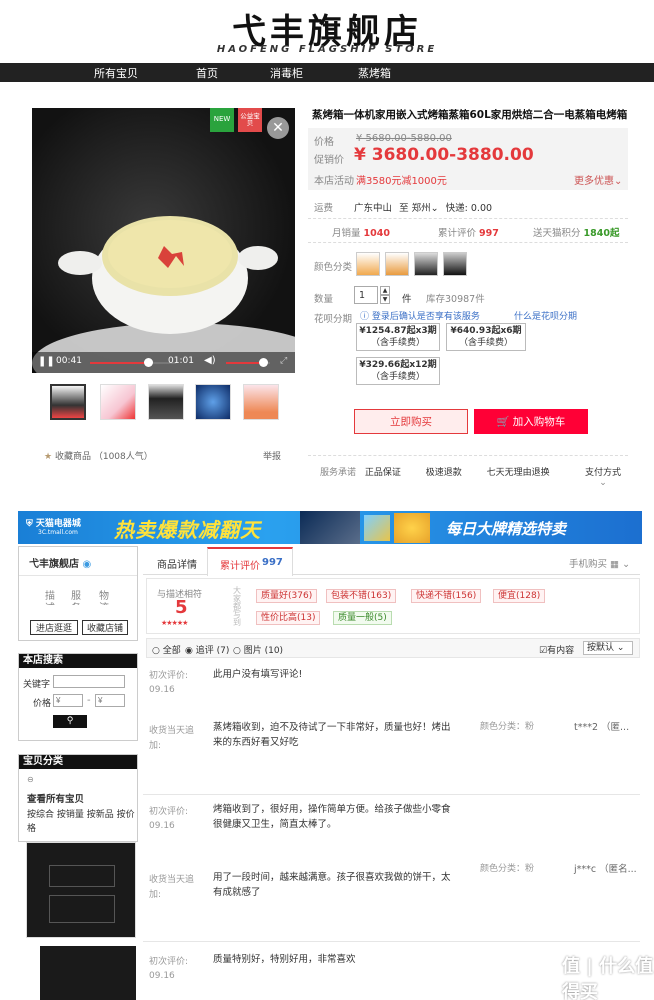 This screenshot has width=654, height=1000. I want to click on product-video-player: NEW 公益宝贝 ❚❚ 00:41 01:01 ◀) ⤢, so click(163, 240).